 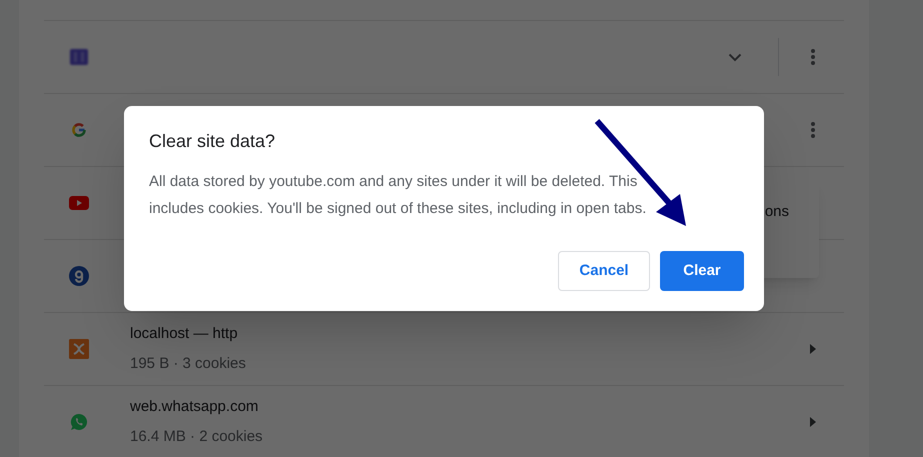 I want to click on g-logo-icon, so click(x=79, y=130).